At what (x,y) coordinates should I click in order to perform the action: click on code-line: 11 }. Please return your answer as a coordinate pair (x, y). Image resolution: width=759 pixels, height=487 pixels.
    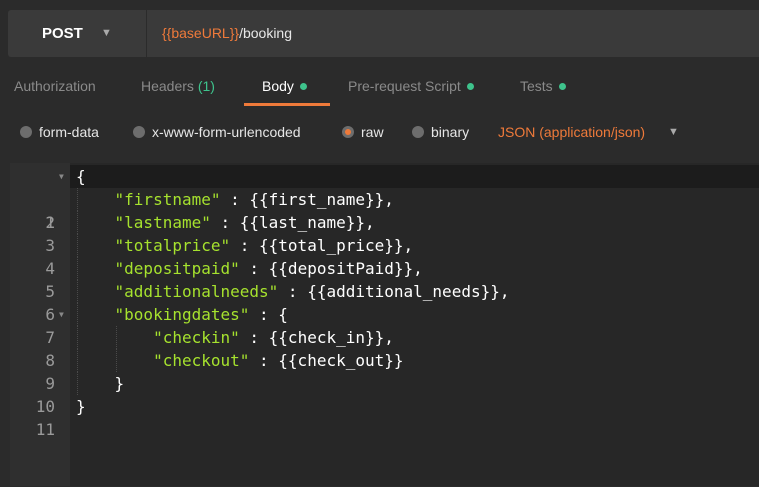
    Looking at the image, I should click on (384, 417).